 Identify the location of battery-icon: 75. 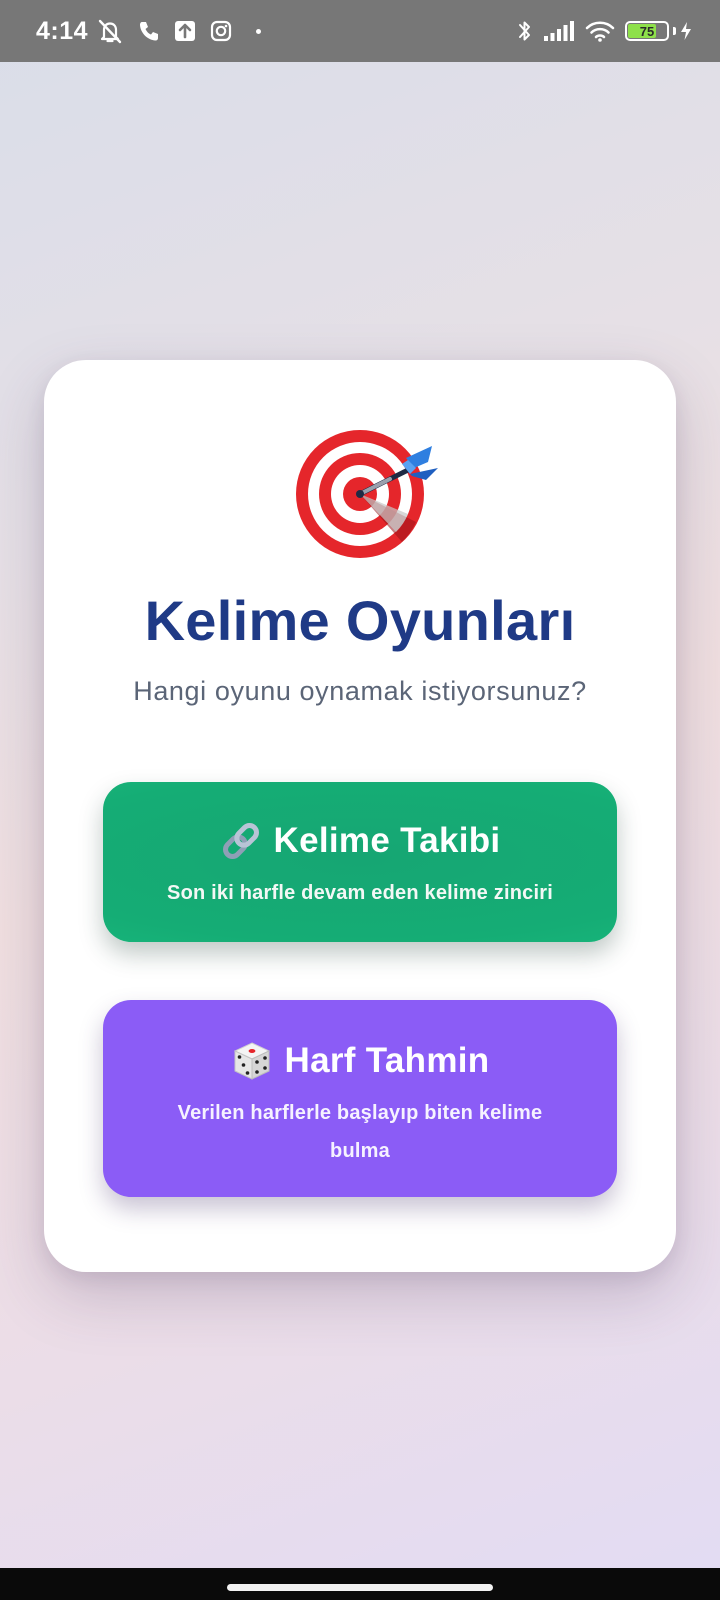
(647, 31).